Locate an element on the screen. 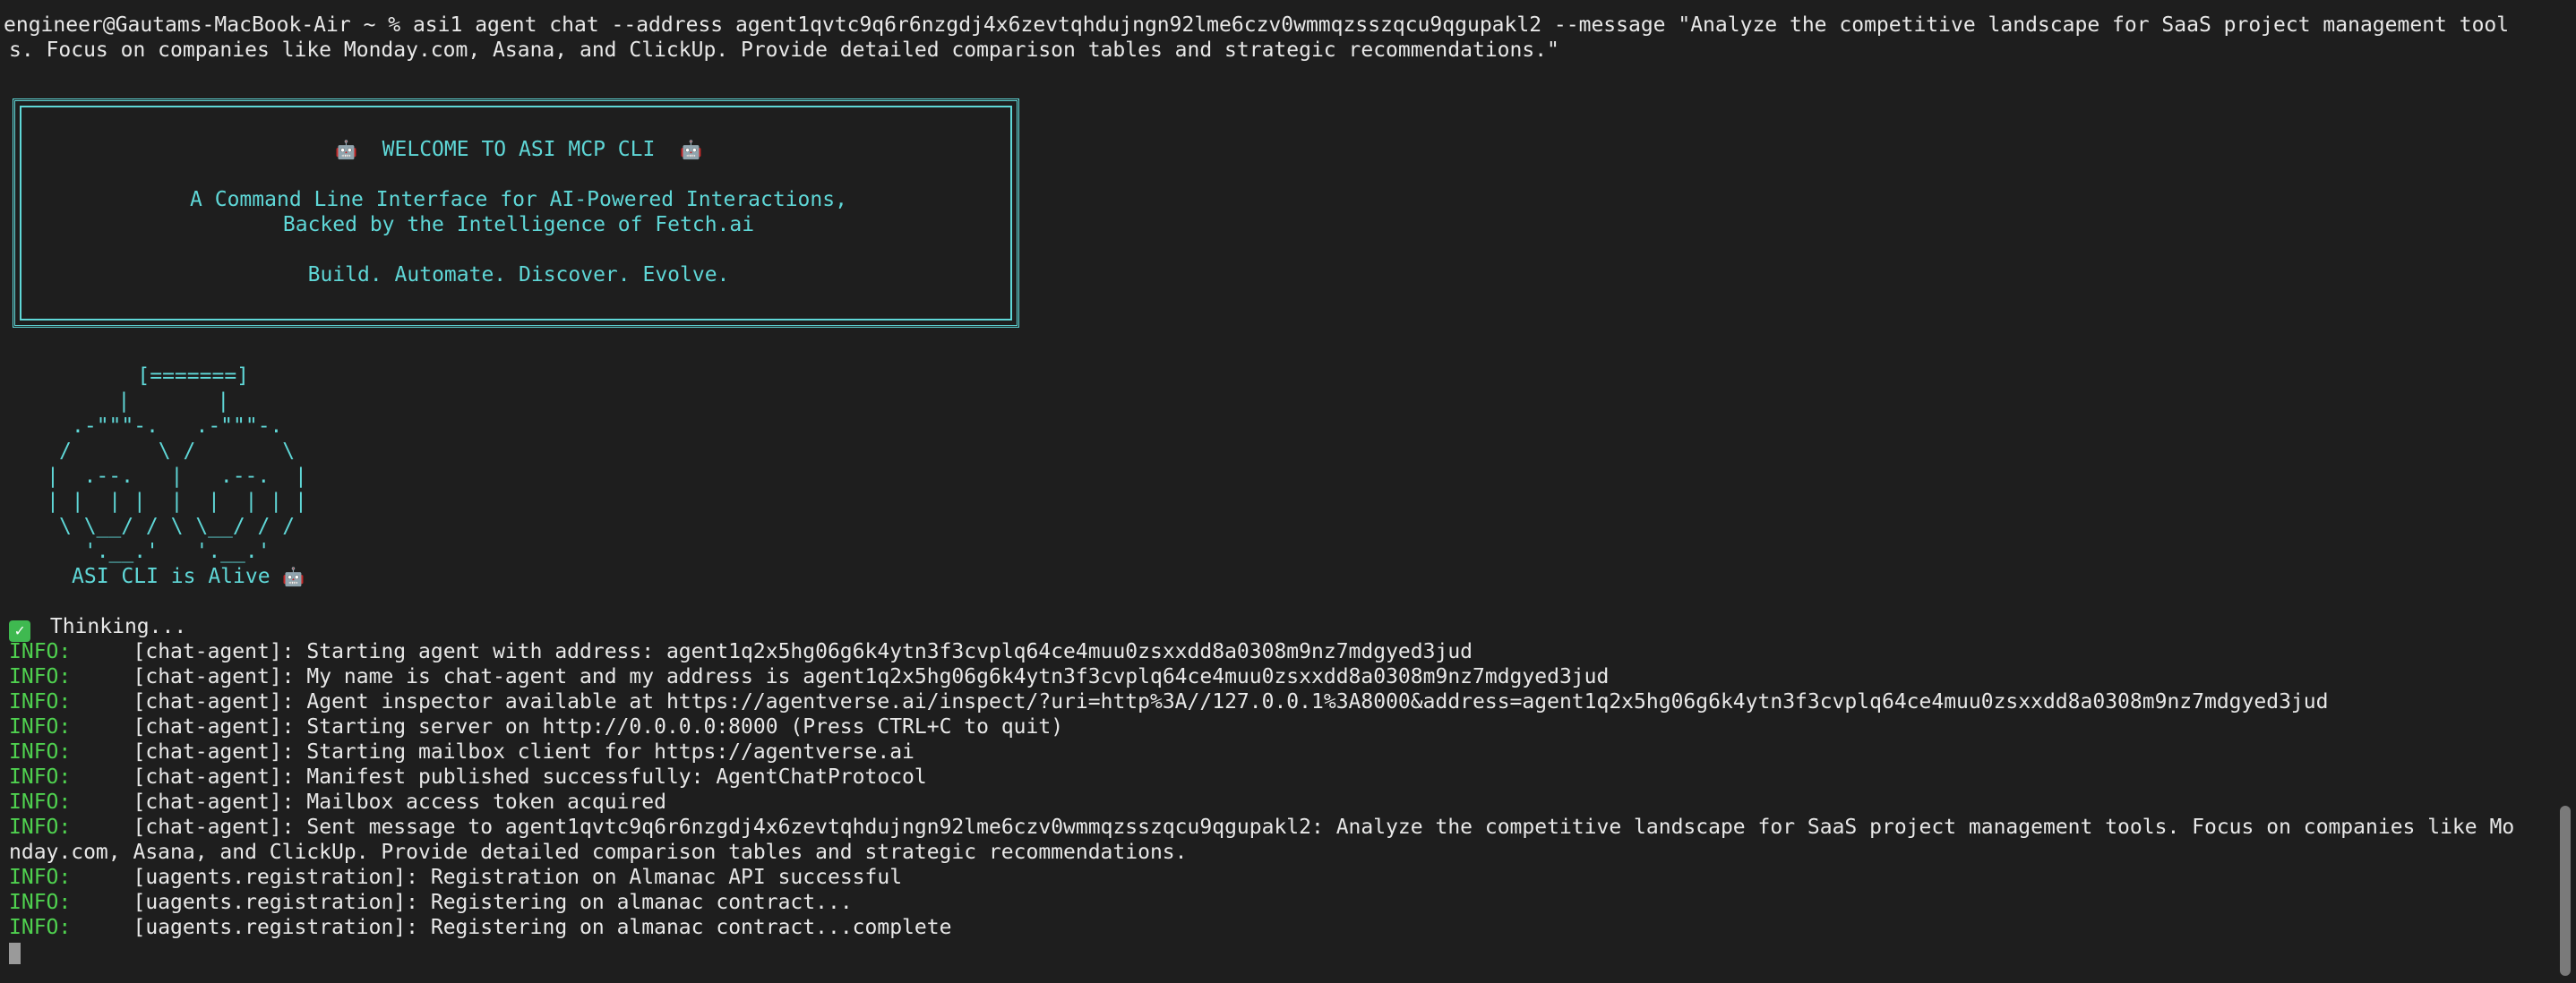  ascii-line: | | | | | | | | | is located at coordinates (177, 501).